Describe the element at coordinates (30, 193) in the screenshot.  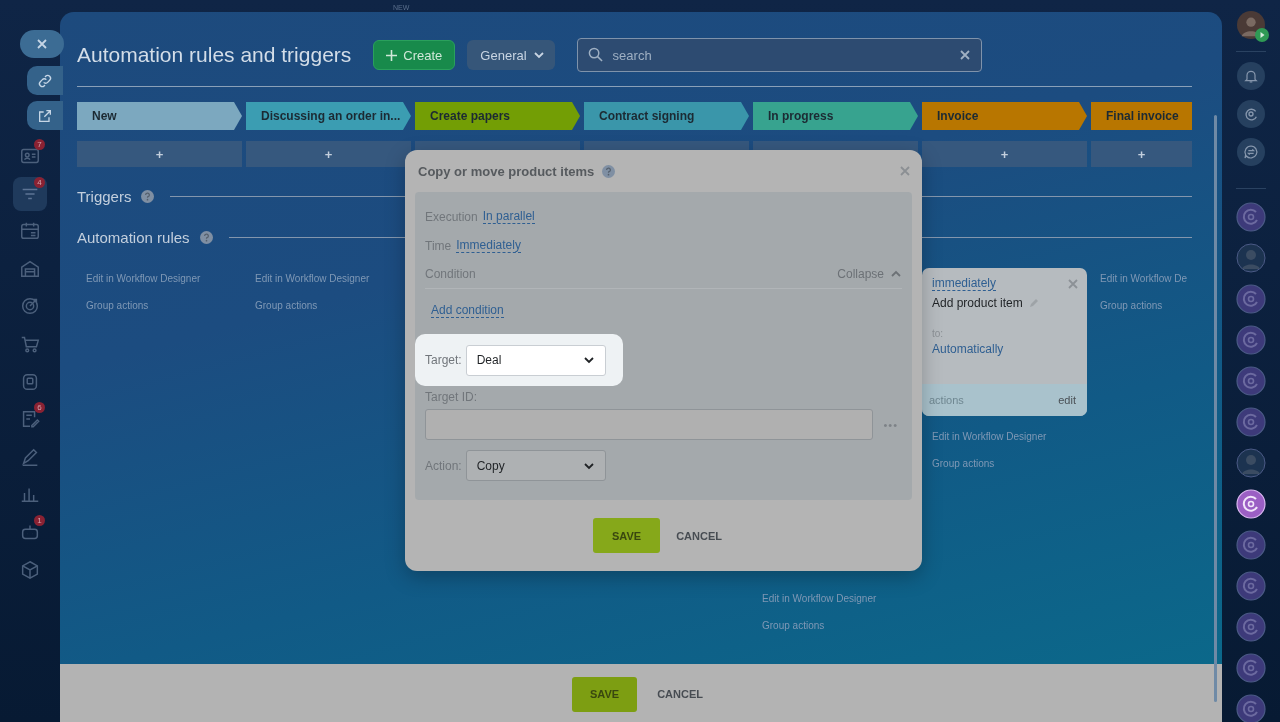
I see `sidebar-item: 4` at that location.